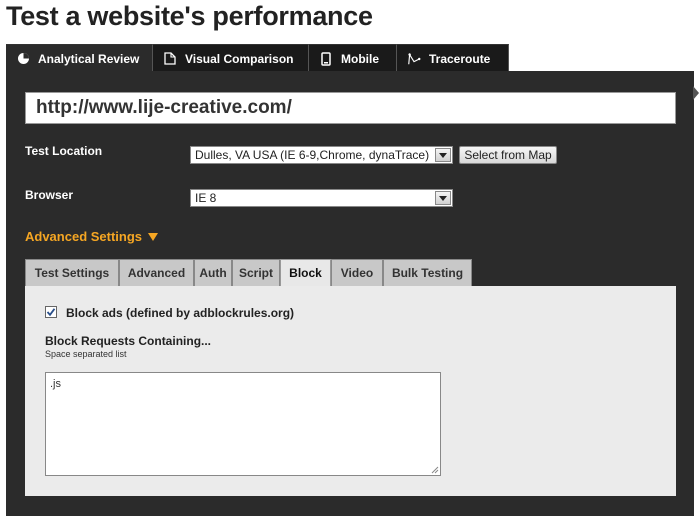 This screenshot has width=700, height=520. What do you see at coordinates (360, 58) in the screenshot?
I see `tab-label: Mobile` at bounding box center [360, 58].